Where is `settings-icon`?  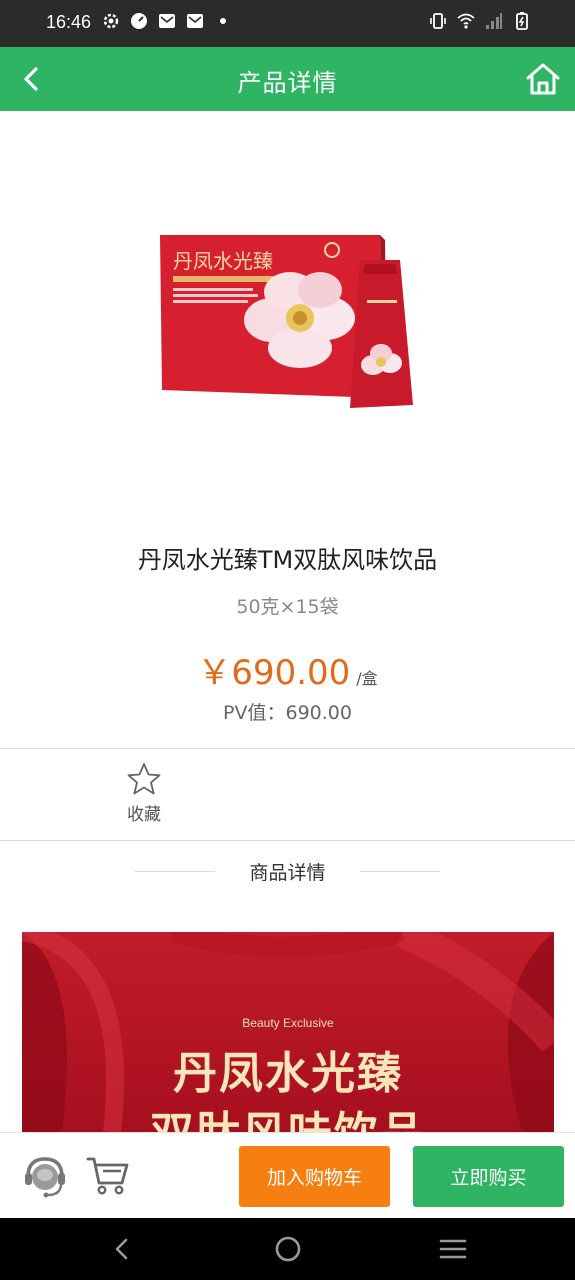
settings-icon is located at coordinates (111, 21).